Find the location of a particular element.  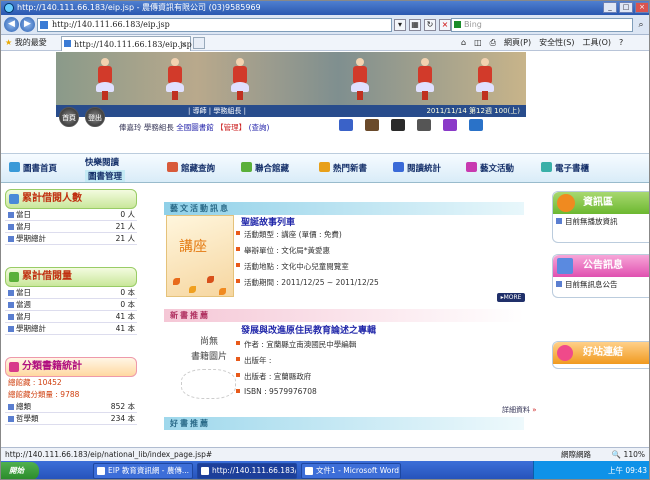

notice-icon is located at coordinates (565, 266).